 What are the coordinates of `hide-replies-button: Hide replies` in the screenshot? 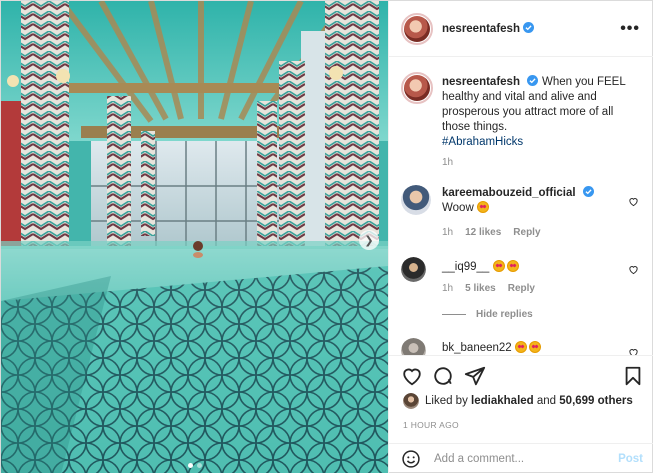 It's located at (487, 314).